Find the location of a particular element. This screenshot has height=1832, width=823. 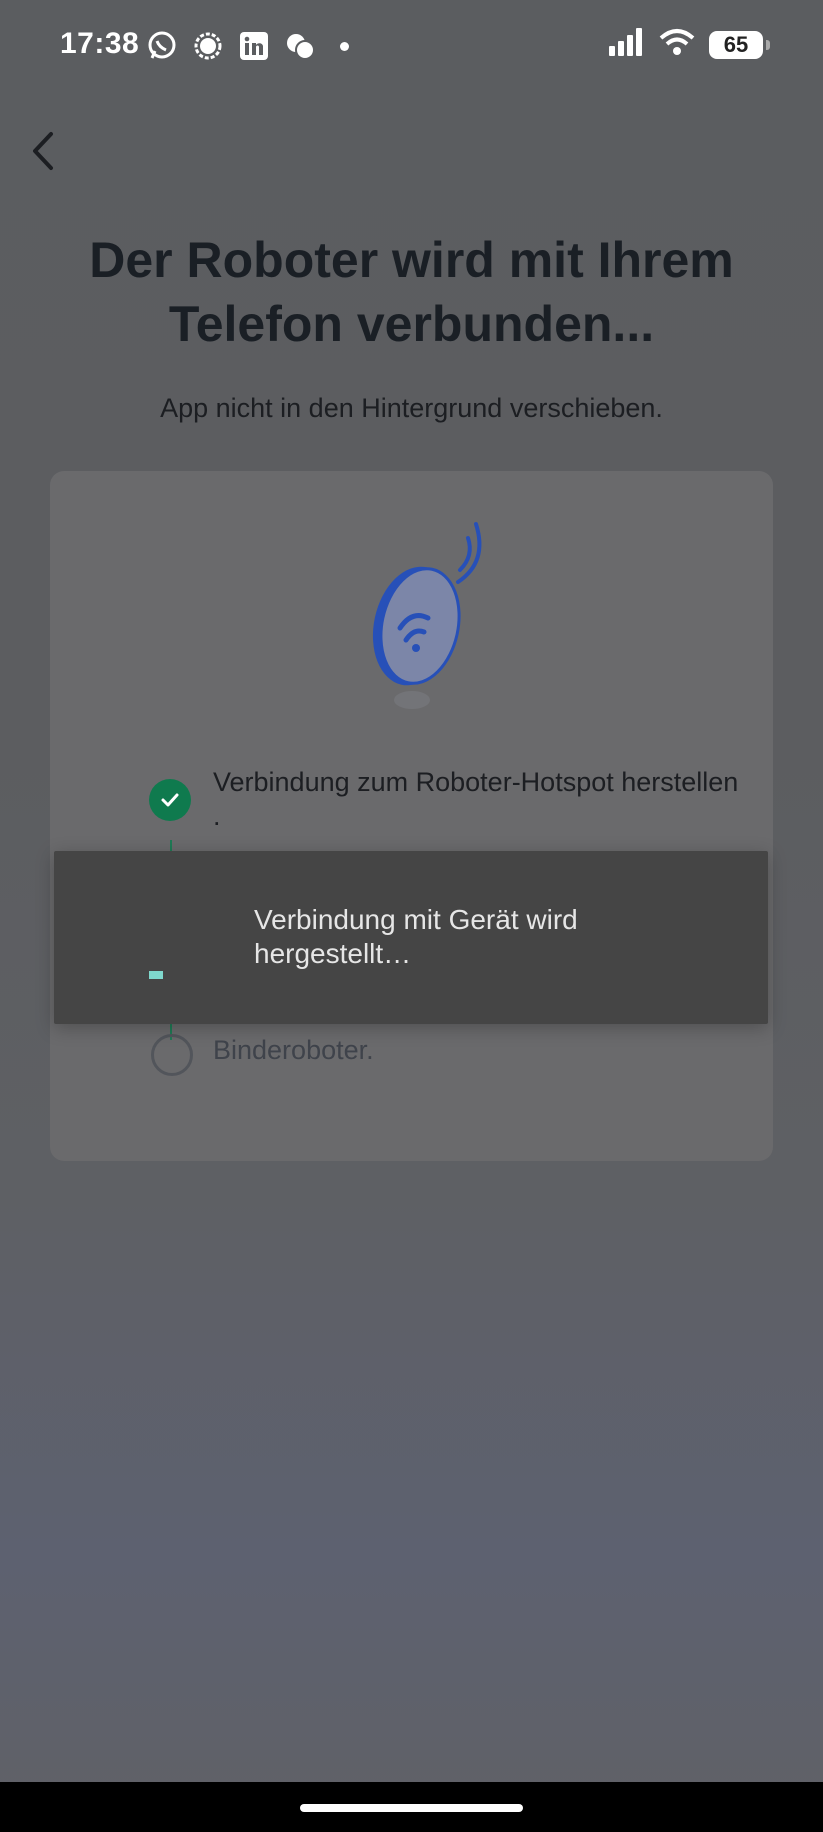

title-line-1: Der Roboter wird mit Ihrem is located at coordinates (411, 260).